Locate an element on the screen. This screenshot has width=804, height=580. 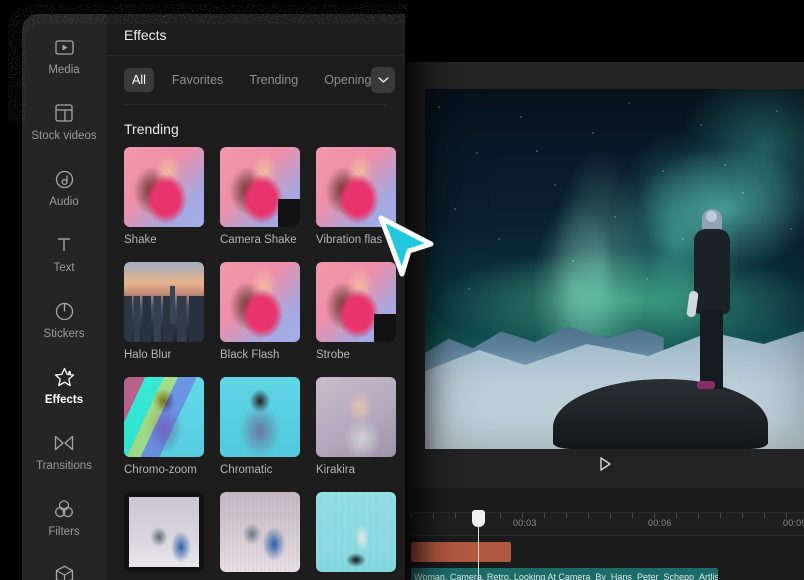
effect-label: Vibration flas is located at coordinates (349, 240).